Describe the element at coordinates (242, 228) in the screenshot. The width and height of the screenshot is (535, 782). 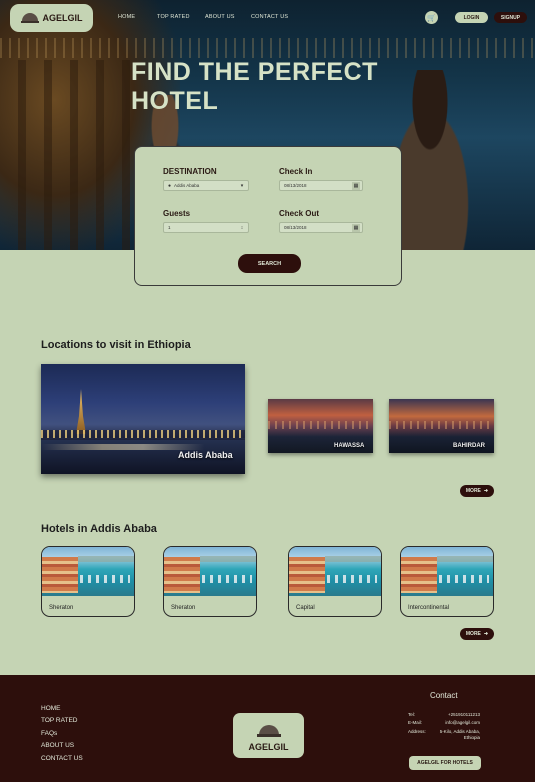
I see `stepper-icon: ↕` at that location.